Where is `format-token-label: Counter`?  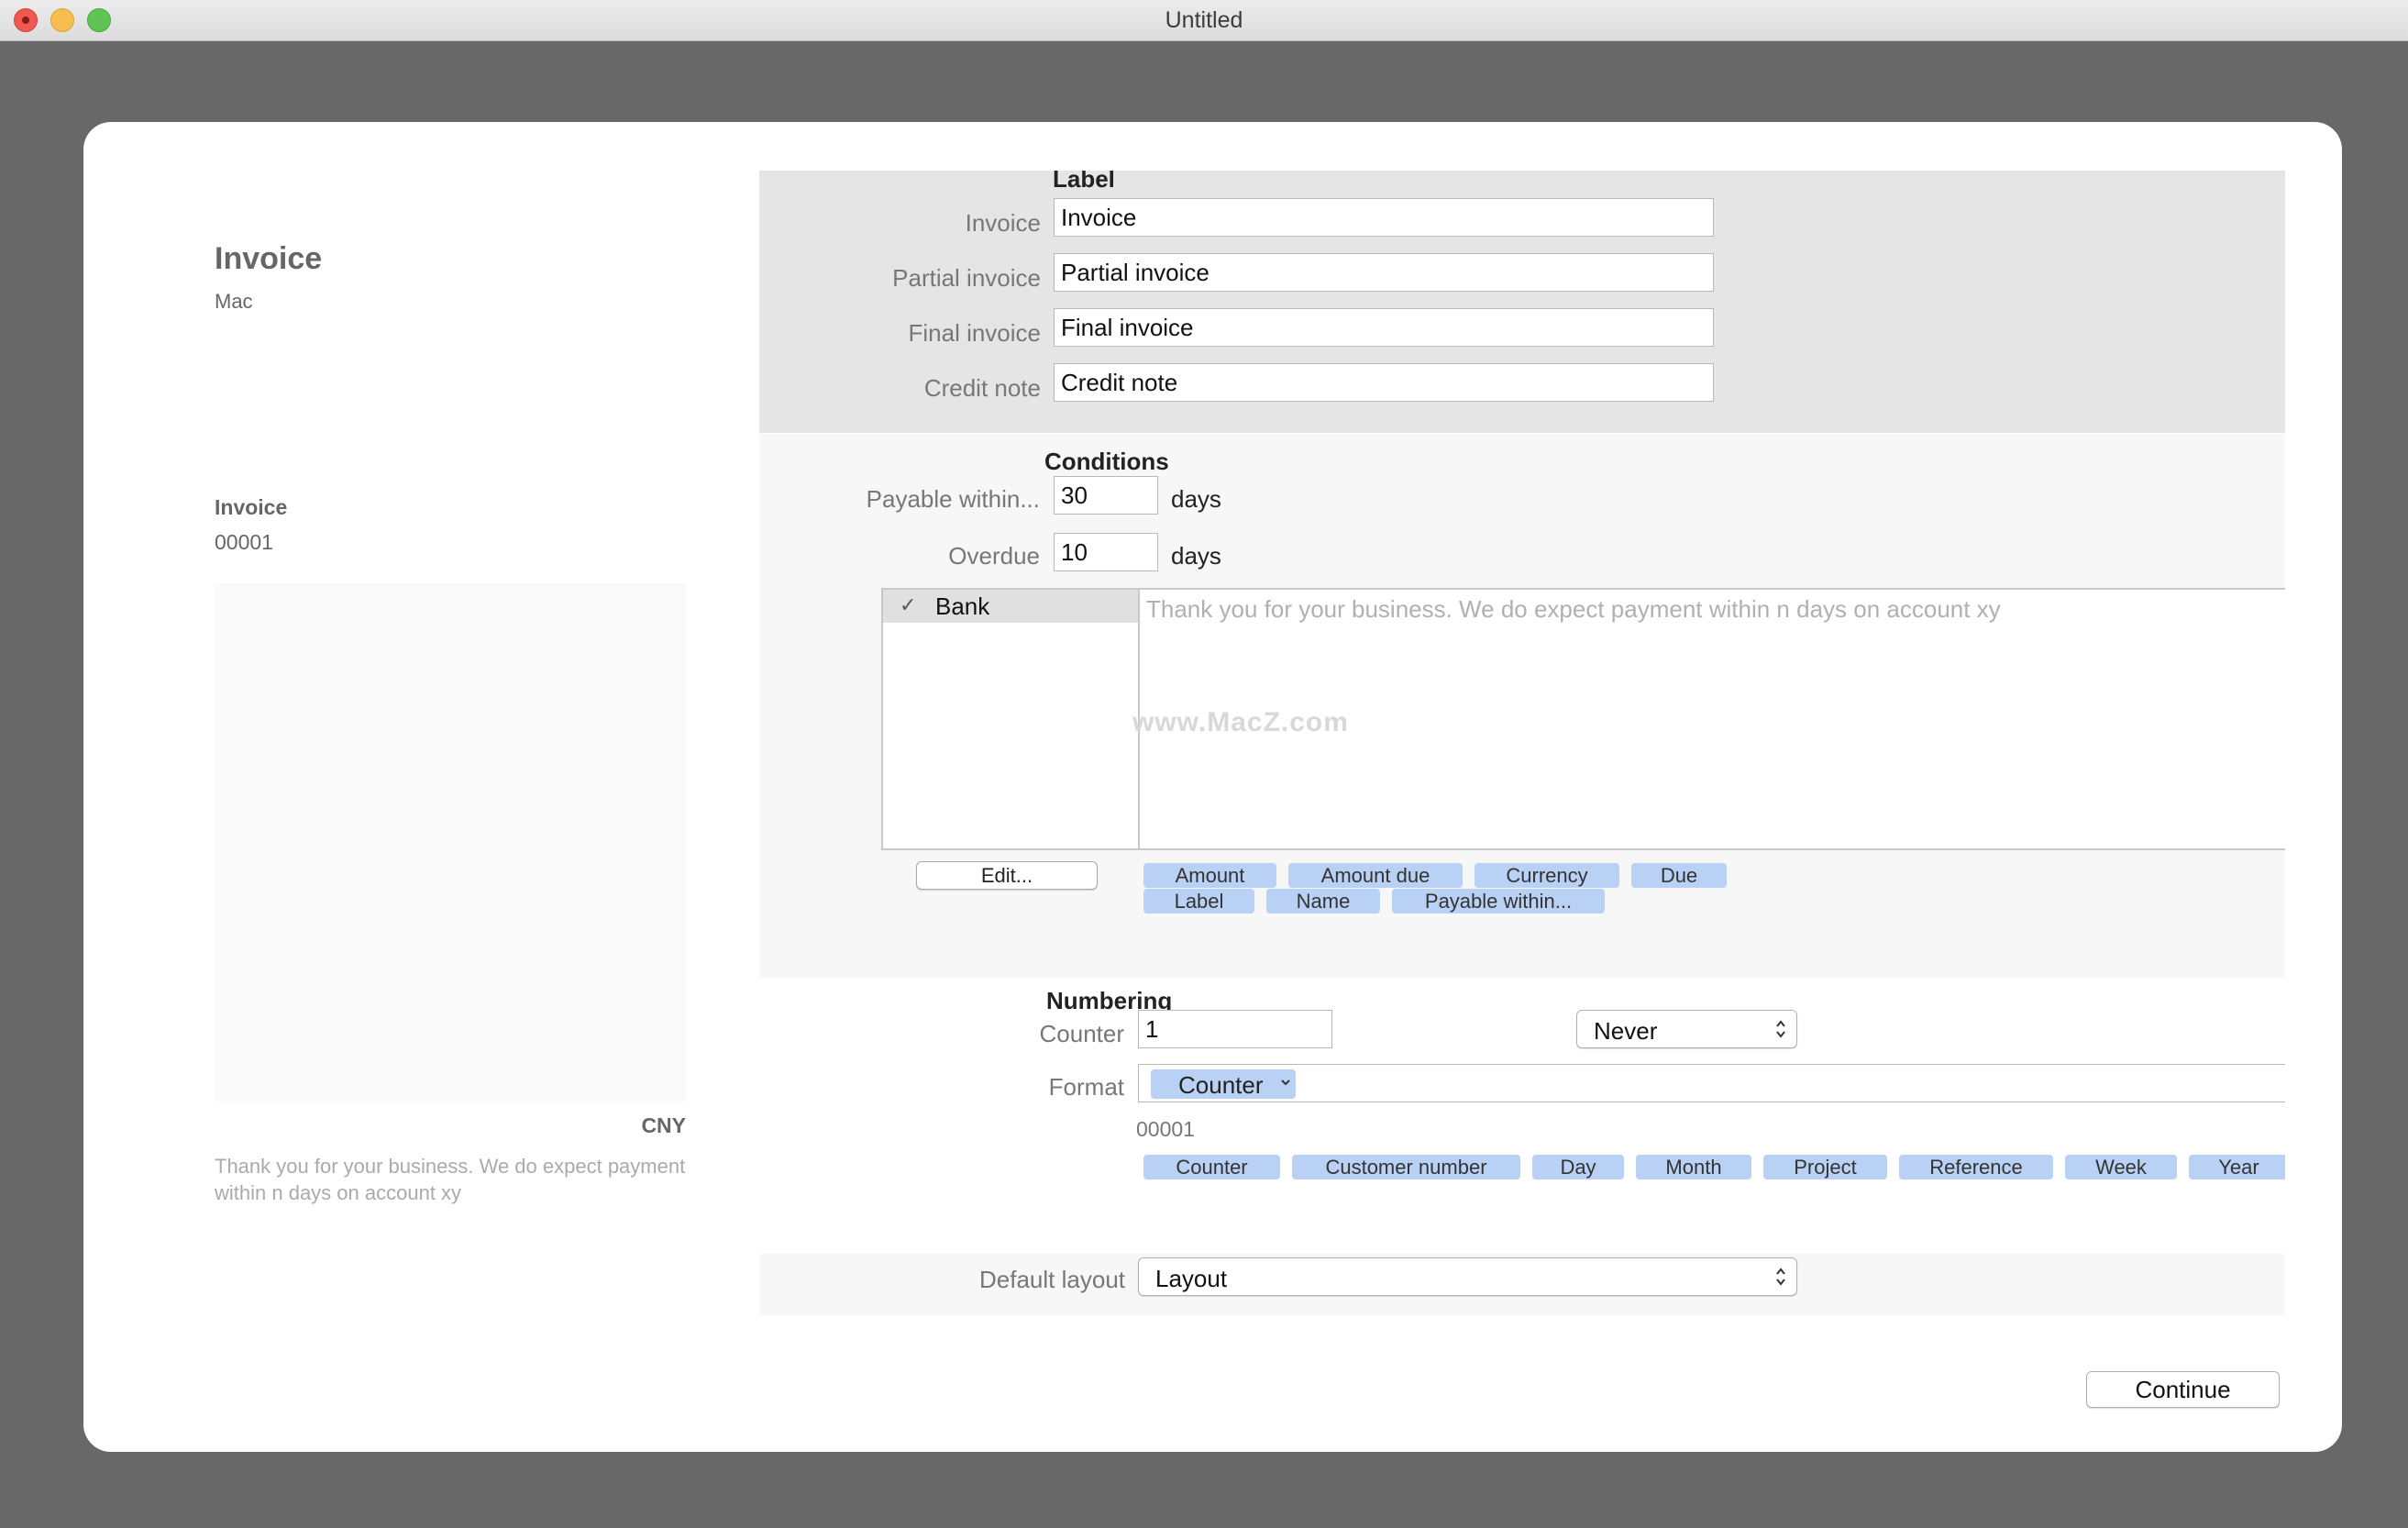 format-token-label: Counter is located at coordinates (1221, 1085).